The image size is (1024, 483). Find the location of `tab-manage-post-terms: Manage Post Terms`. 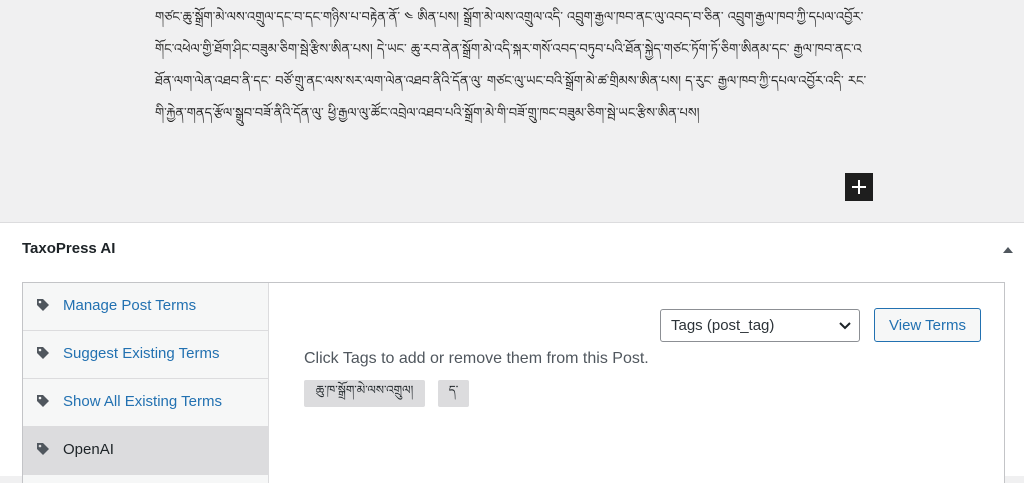

tab-manage-post-terms: Manage Post Terms is located at coordinates (145, 307).